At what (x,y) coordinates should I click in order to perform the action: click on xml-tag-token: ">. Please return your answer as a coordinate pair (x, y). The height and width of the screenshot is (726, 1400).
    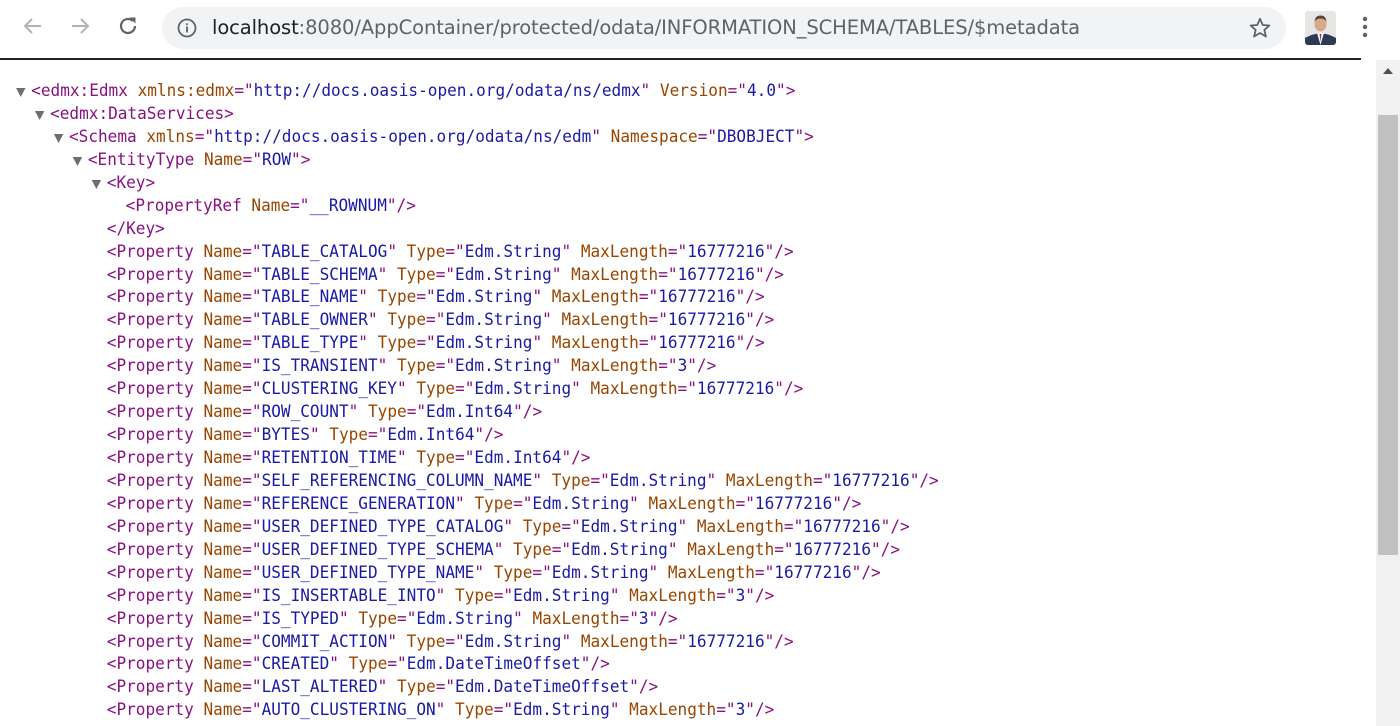
    Looking at the image, I should click on (301, 159).